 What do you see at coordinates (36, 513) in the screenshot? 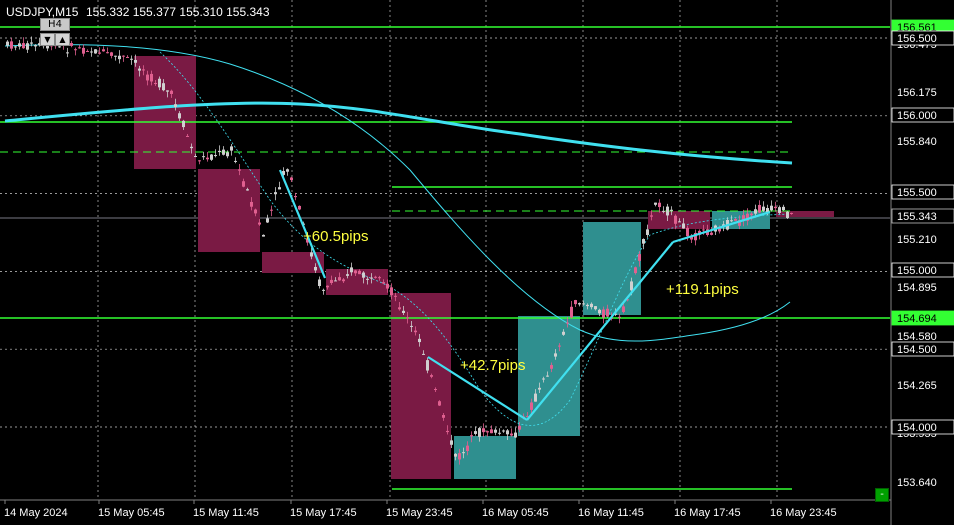
I see `time-tick-label: 14 May 2024` at bounding box center [36, 513].